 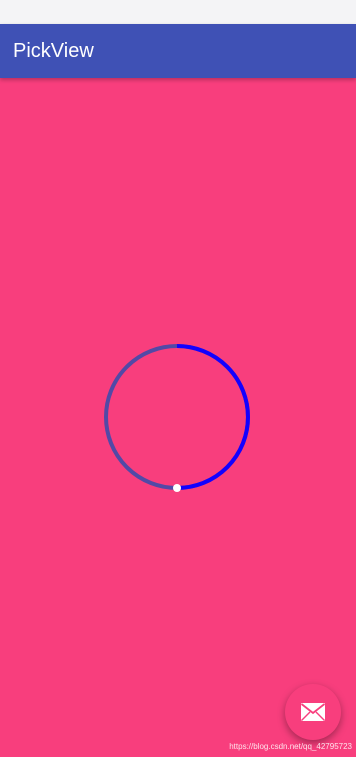 I want to click on app-bar: PickView, so click(x=178, y=51).